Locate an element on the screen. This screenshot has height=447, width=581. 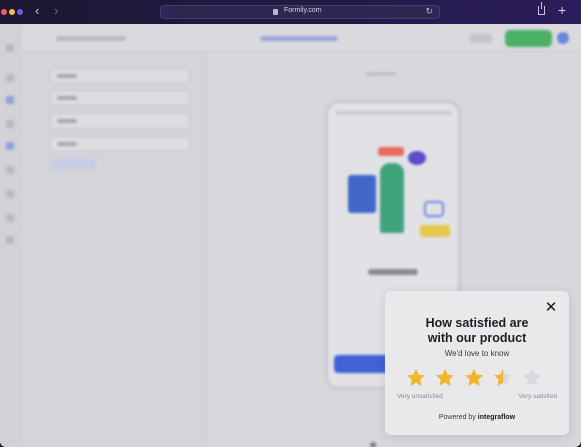
forward-arrow-icon: › is located at coordinates (56, 11).